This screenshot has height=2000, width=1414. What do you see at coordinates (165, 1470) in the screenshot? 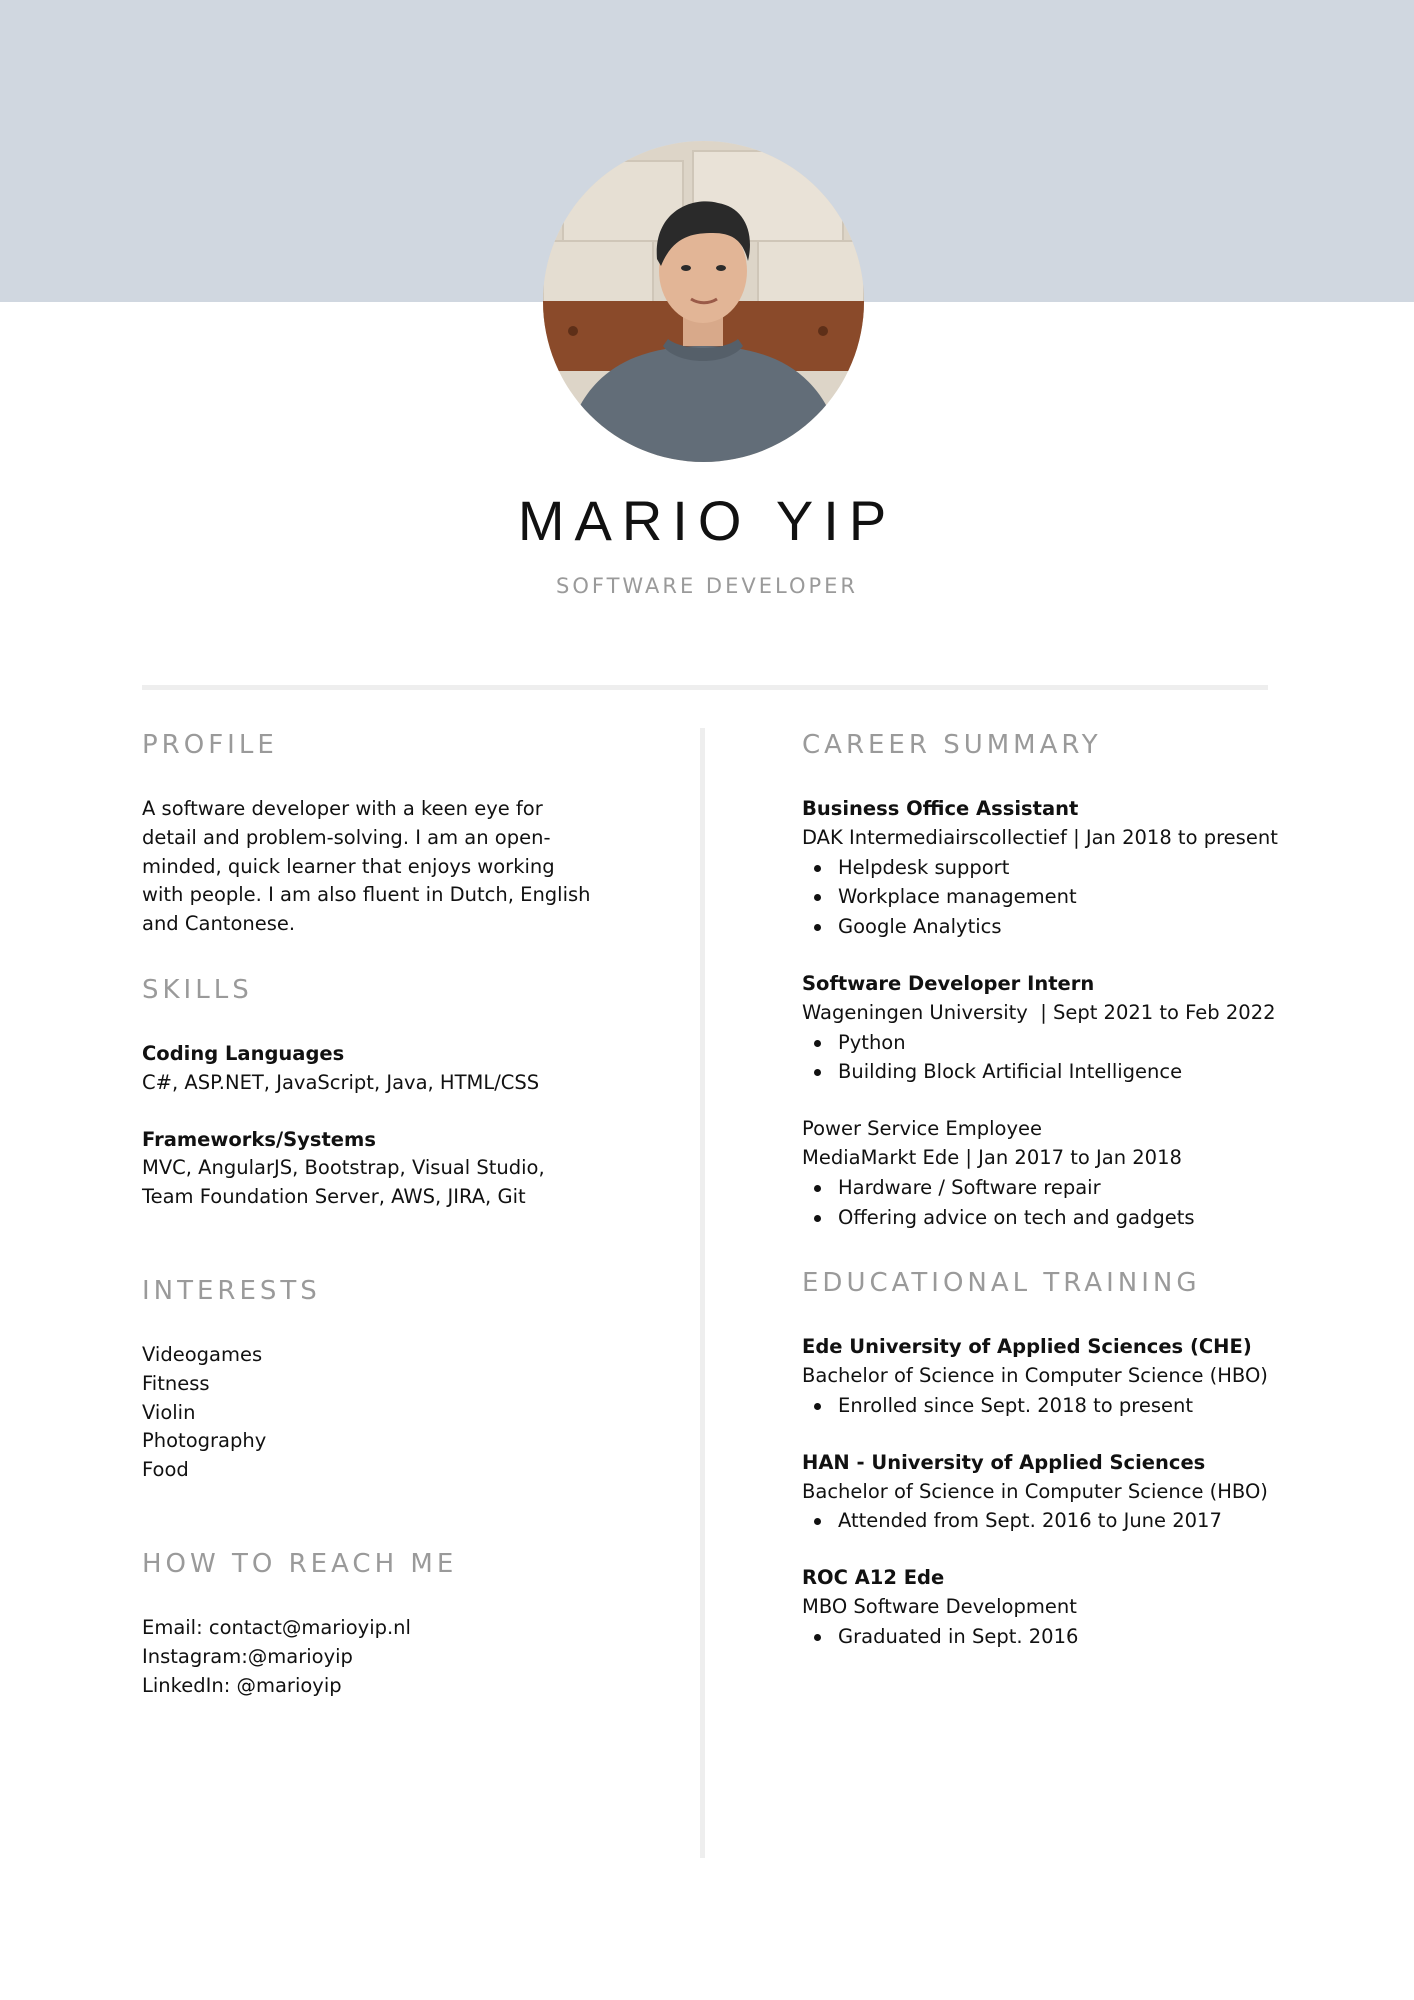
I see `interest-item: Food` at bounding box center [165, 1470].